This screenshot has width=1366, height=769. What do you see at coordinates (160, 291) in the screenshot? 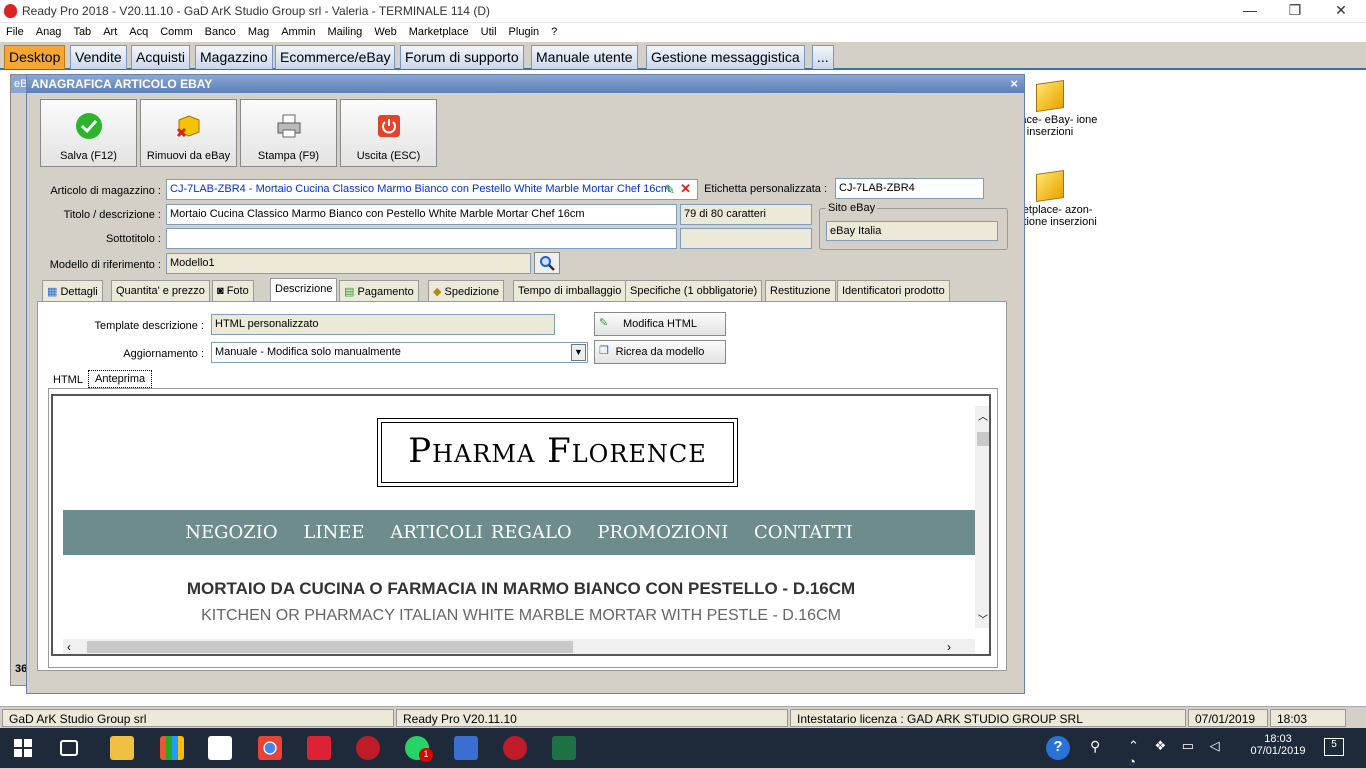
I see `tab-quantita: Quantita' e prezzo` at bounding box center [160, 291].